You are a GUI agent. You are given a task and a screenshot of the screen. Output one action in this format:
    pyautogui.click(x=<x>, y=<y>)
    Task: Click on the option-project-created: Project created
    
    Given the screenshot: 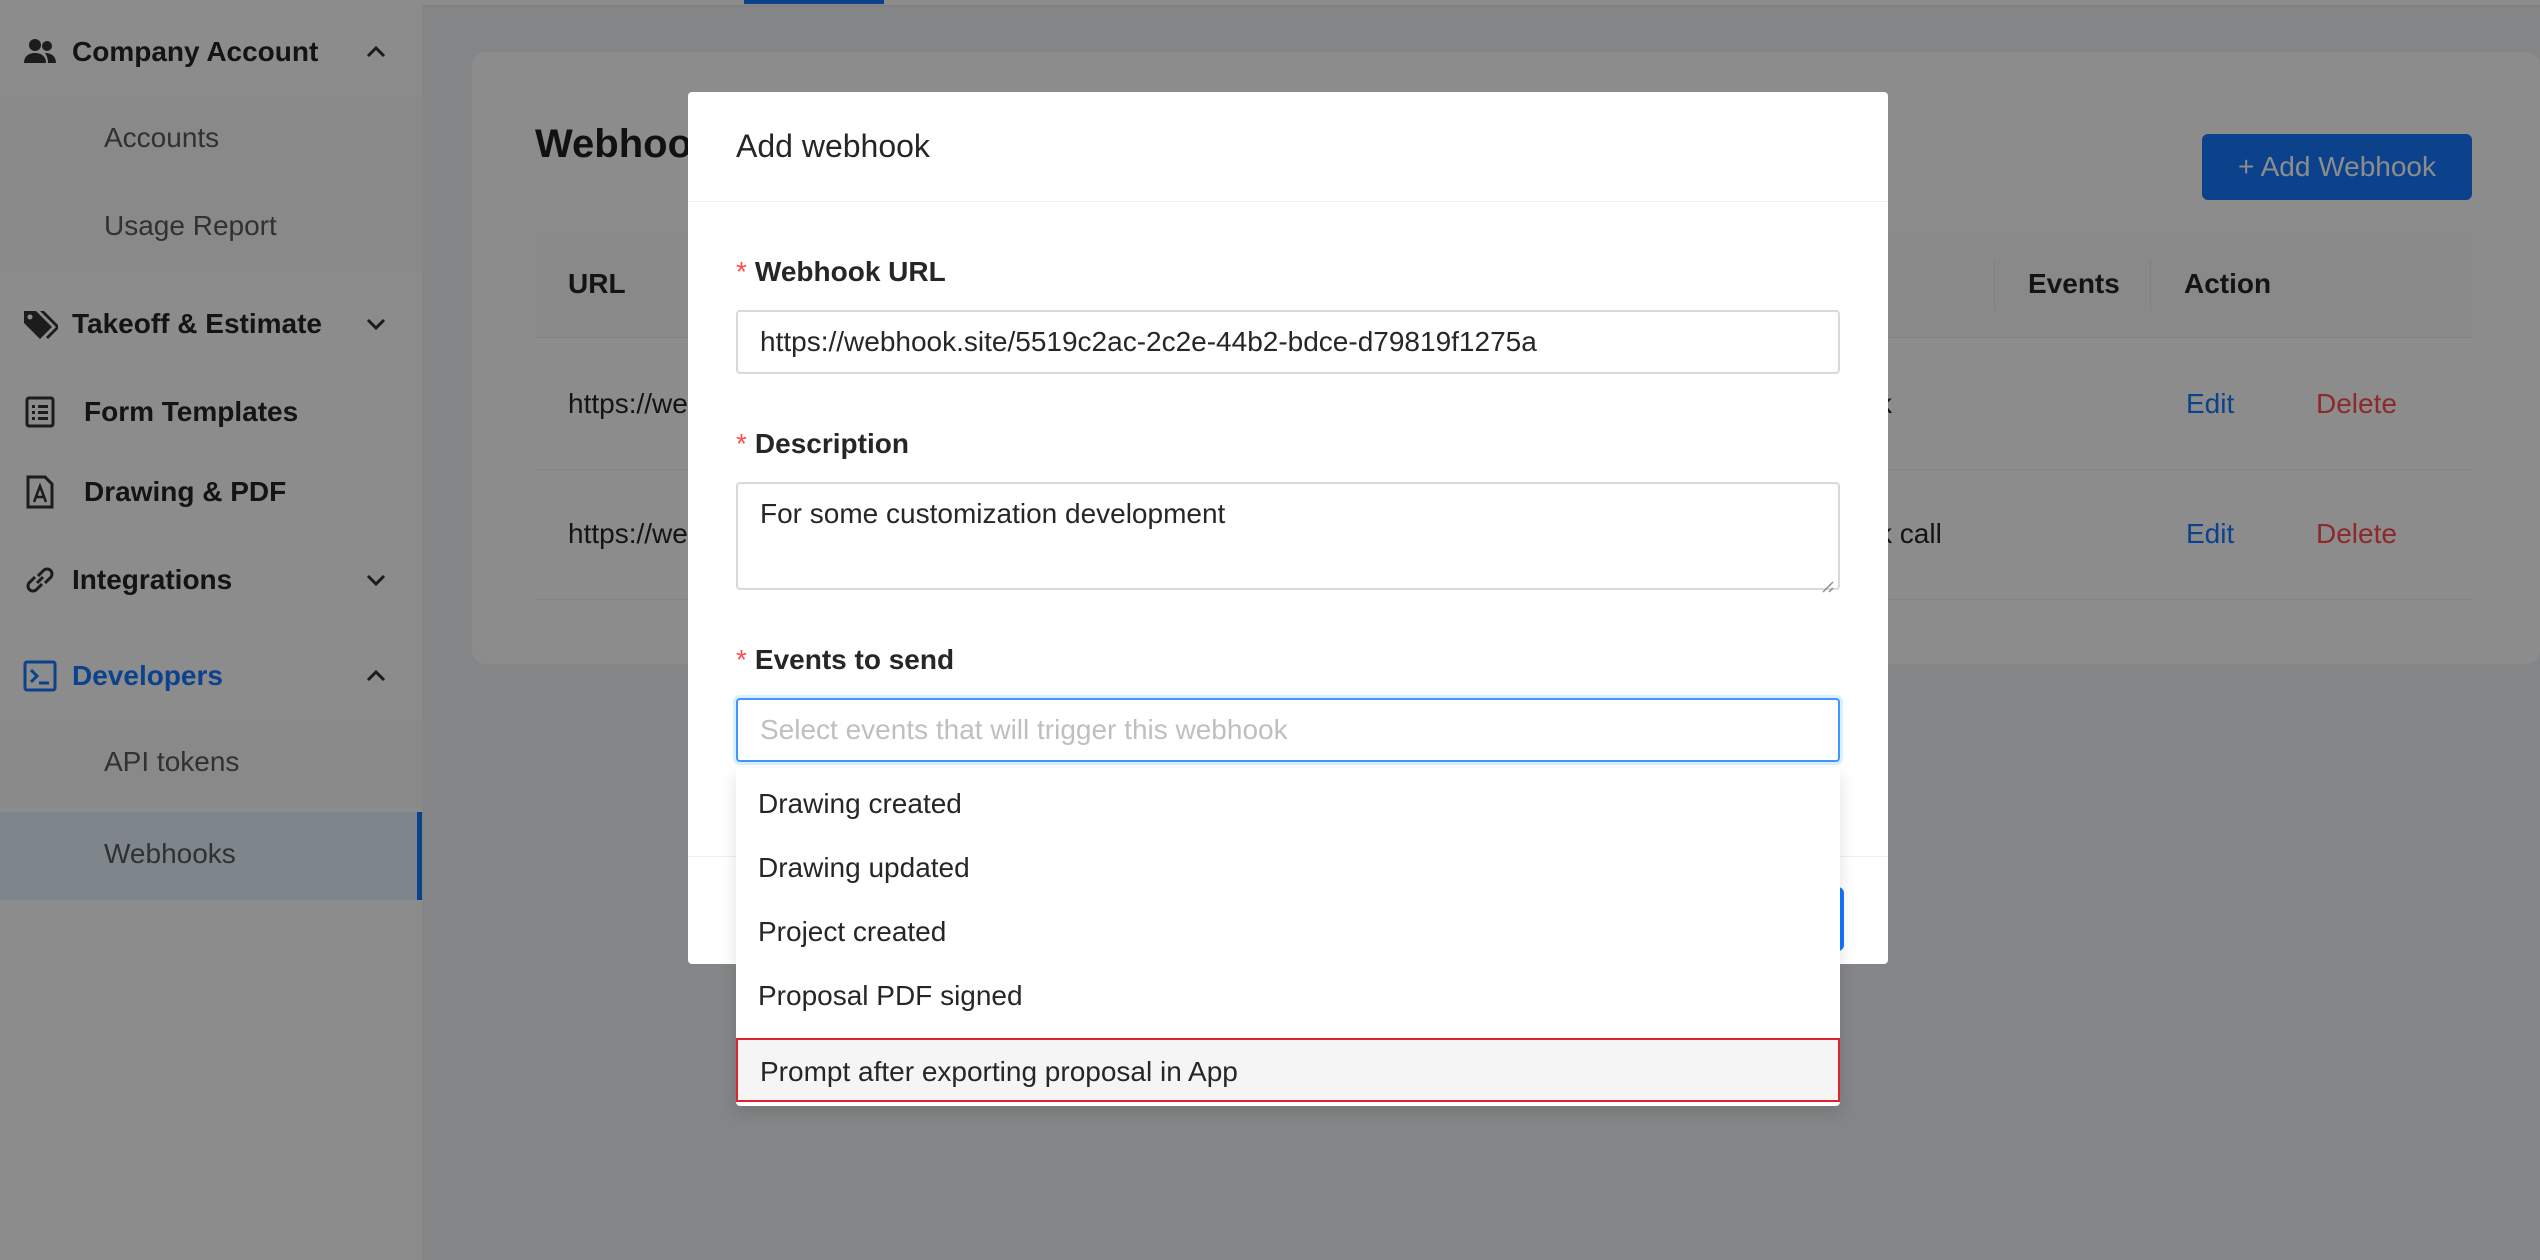 What is the action you would take?
    pyautogui.click(x=1288, y=932)
    